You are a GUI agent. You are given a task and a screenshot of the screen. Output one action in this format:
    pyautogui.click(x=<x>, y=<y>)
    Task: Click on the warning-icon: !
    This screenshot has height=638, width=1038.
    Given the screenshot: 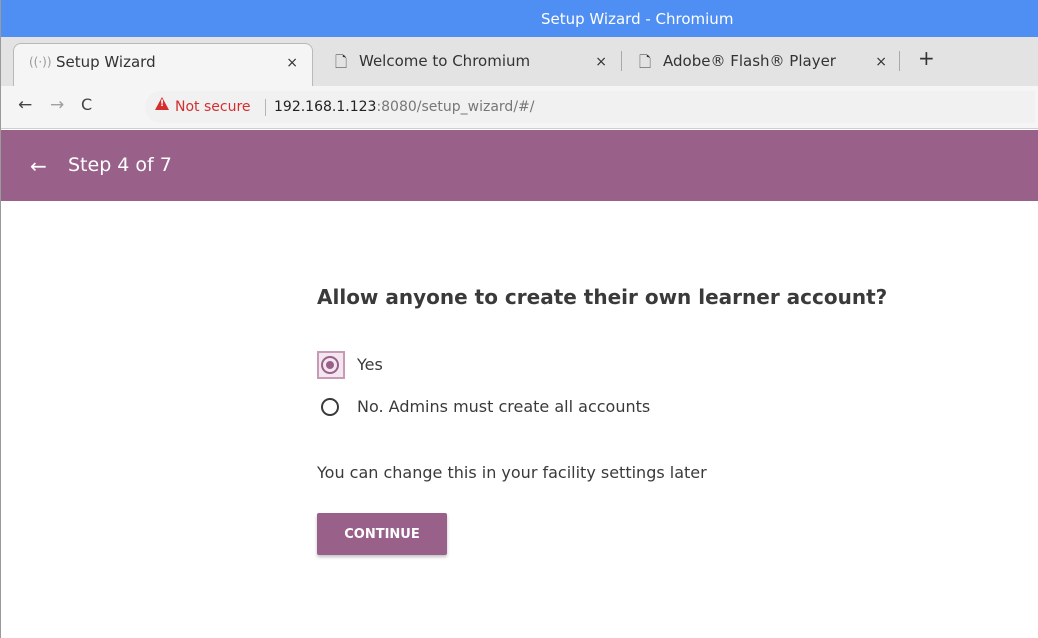 What is the action you would take?
    pyautogui.click(x=162, y=103)
    